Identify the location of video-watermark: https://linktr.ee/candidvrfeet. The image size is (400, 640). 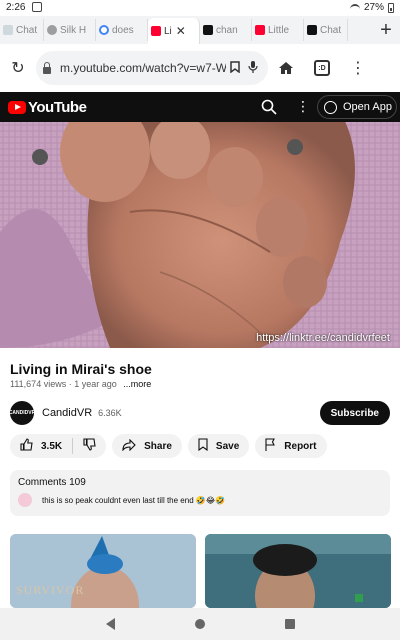
(323, 338).